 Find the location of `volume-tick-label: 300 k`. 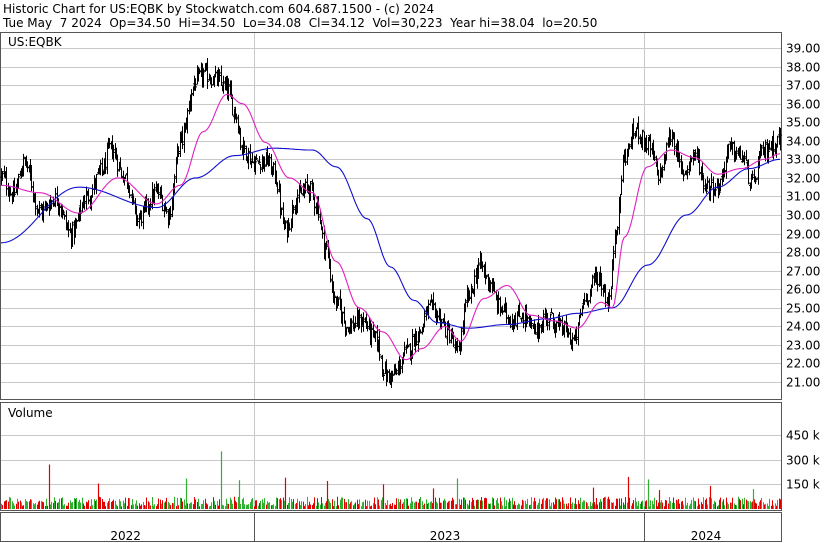

volume-tick-label: 300 k is located at coordinates (803, 461).